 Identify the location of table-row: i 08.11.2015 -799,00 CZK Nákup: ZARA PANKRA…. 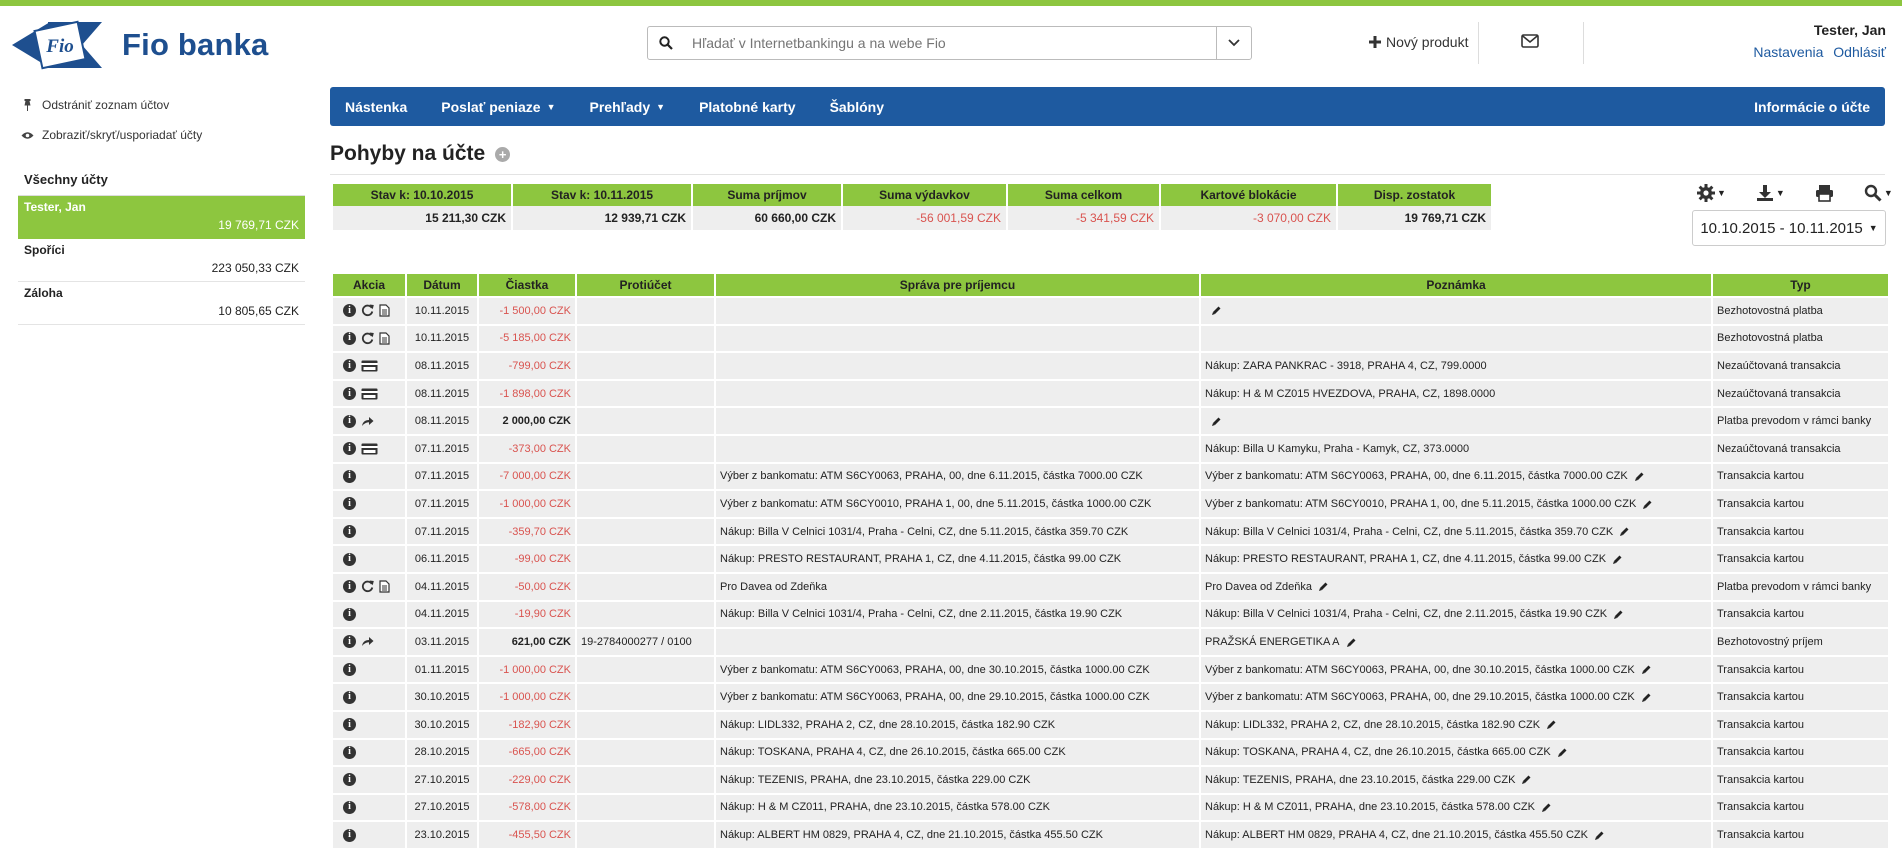
(1110, 366).